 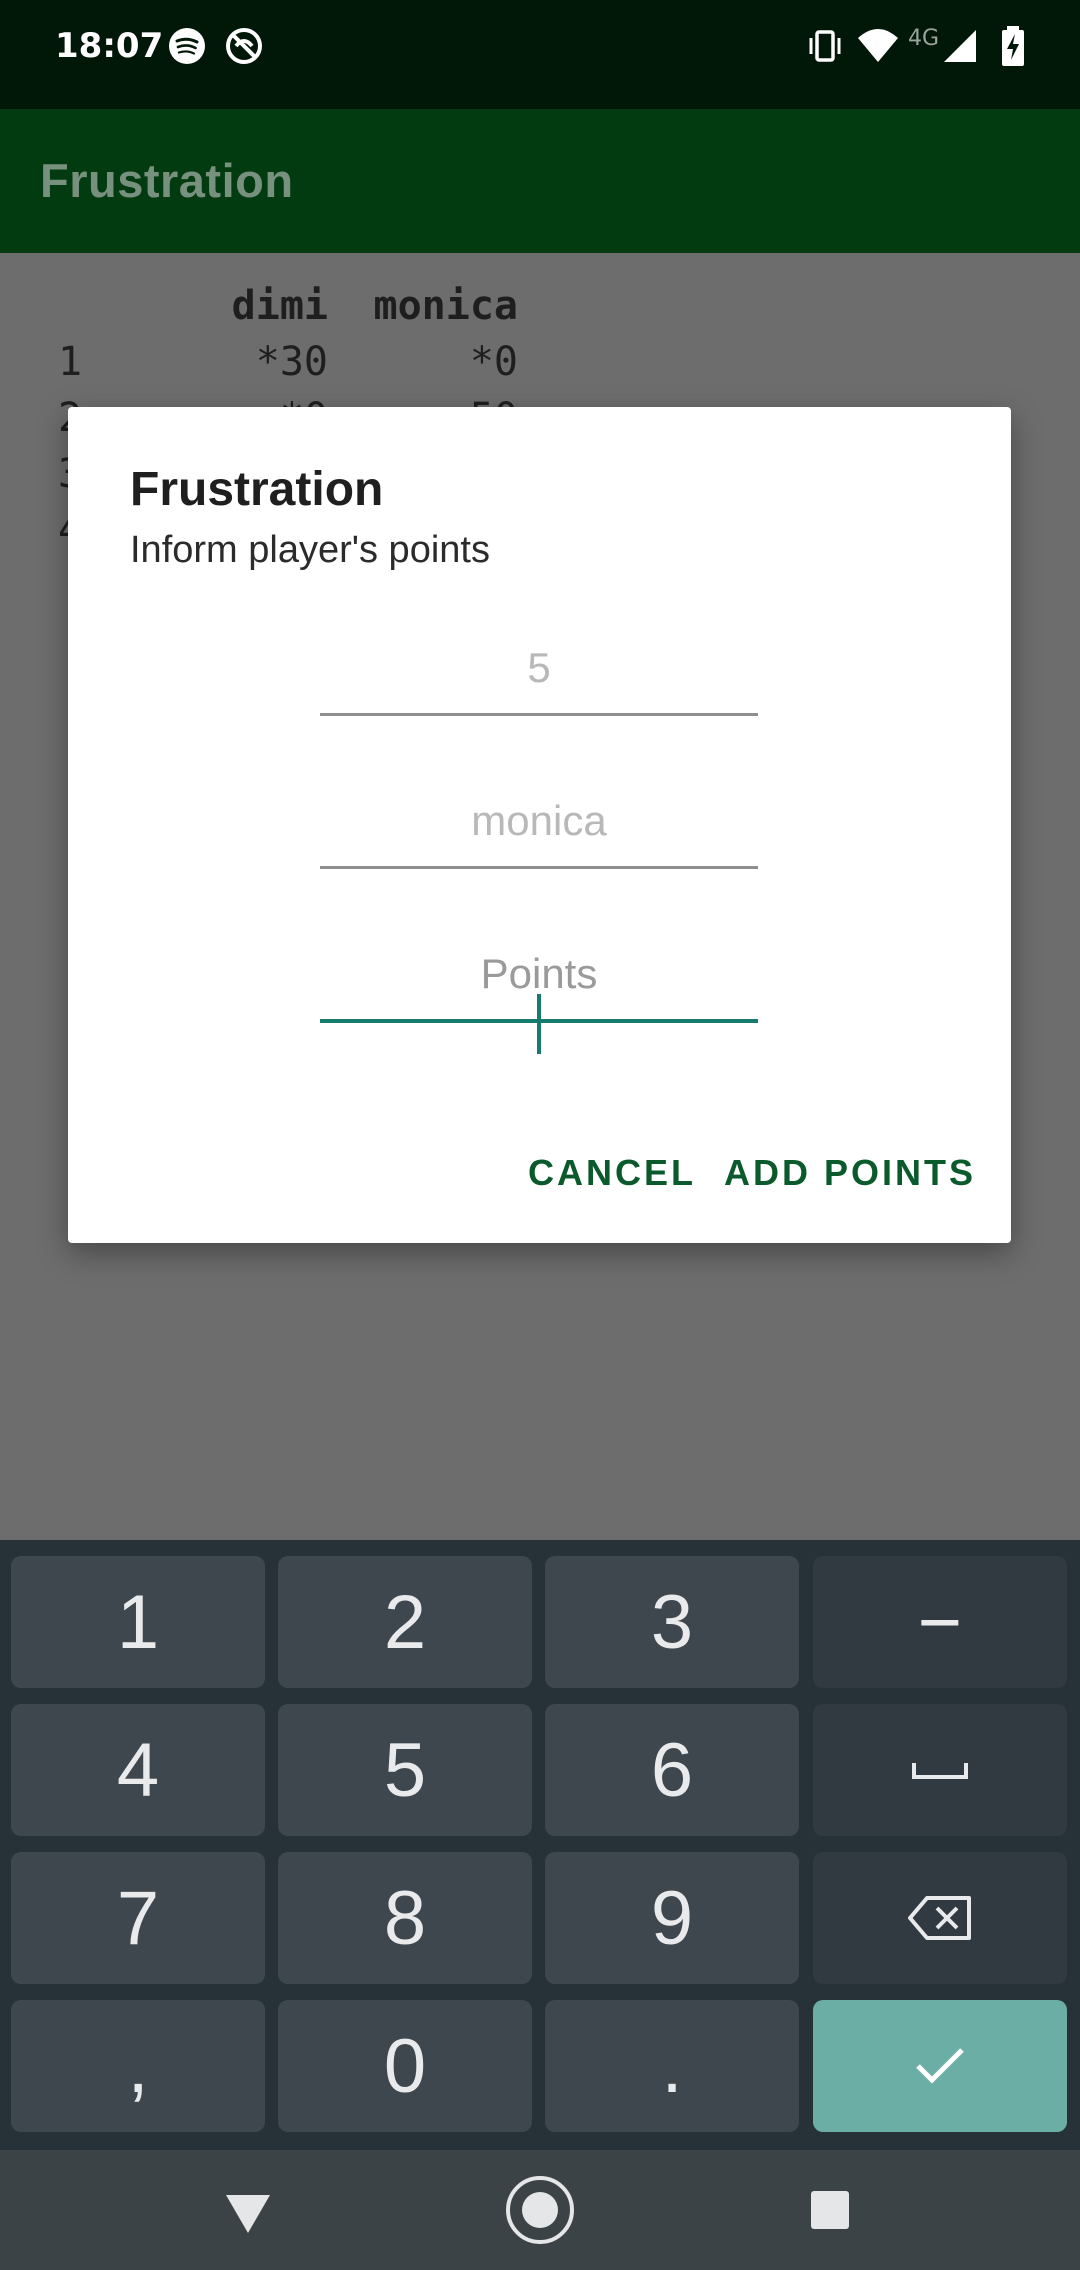 What do you see at coordinates (672, 1918) in the screenshot?
I see `key-9: 9` at bounding box center [672, 1918].